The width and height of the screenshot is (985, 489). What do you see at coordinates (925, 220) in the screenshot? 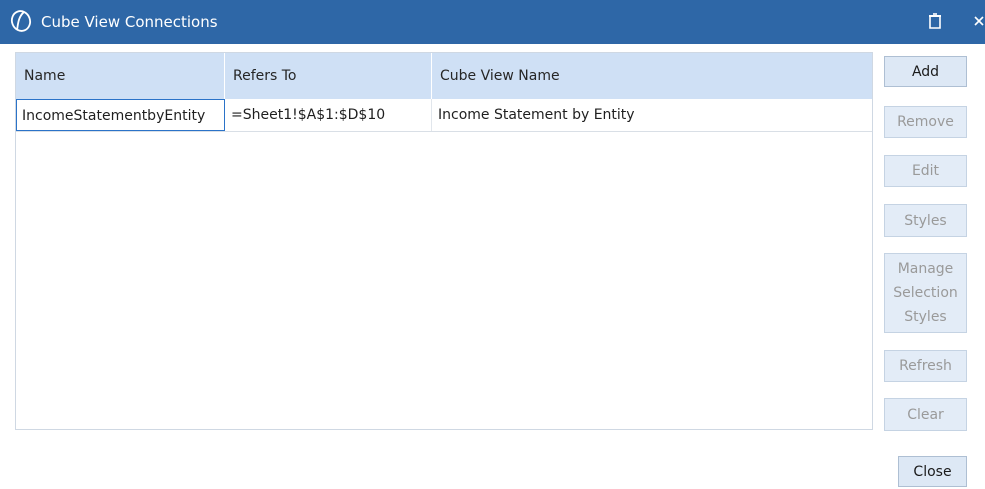
I see `styles-button: Styles` at bounding box center [925, 220].